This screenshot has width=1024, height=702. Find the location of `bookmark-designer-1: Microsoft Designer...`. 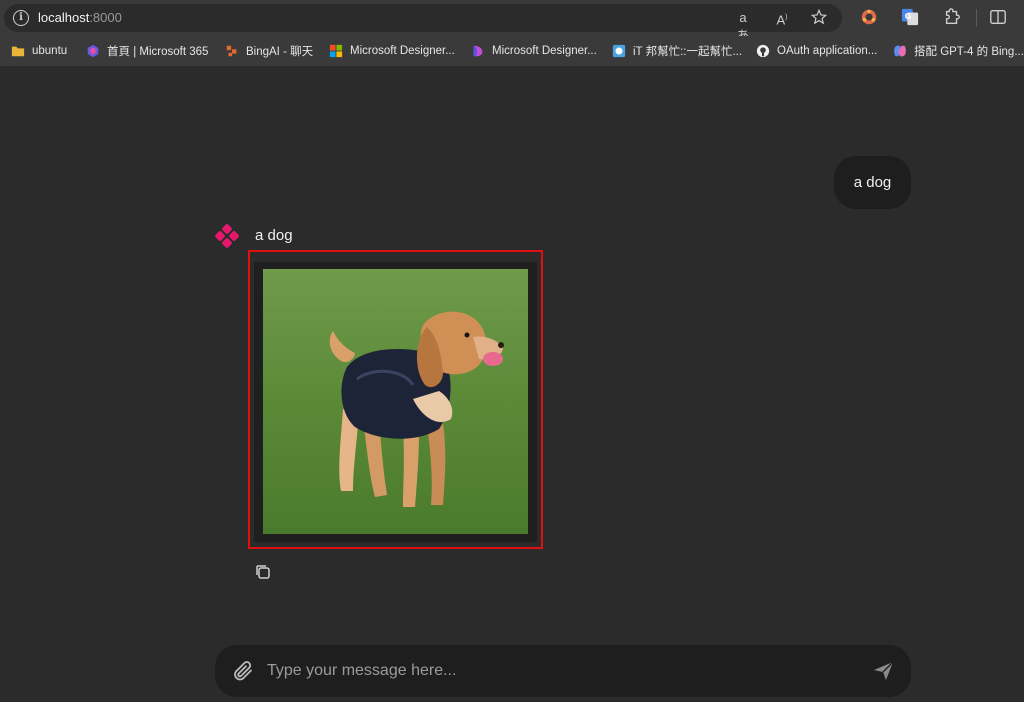

bookmark-designer-1: Microsoft Designer... is located at coordinates (392, 51).